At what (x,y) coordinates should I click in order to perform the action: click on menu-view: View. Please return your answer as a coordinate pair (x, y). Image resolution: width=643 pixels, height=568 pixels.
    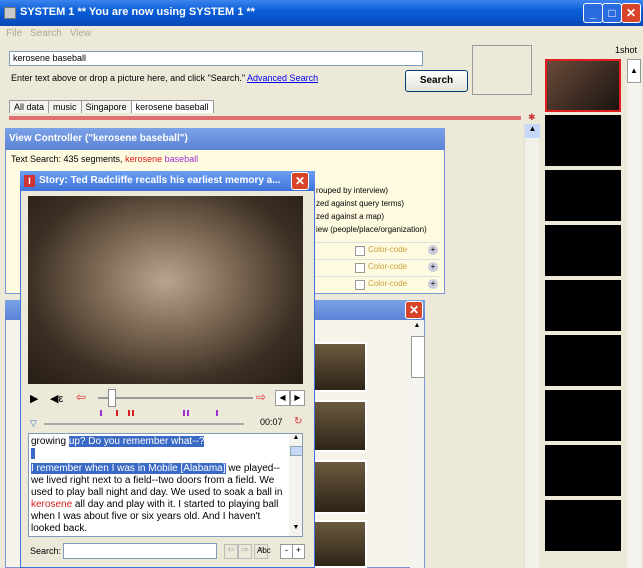
    Looking at the image, I should click on (81, 33).